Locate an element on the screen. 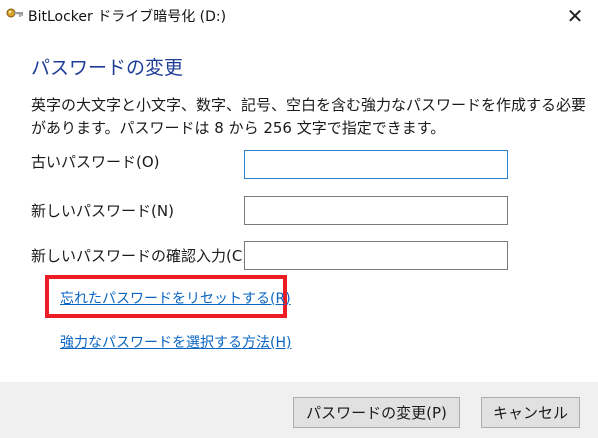 The height and width of the screenshot is (438, 598). old-password-label: 古いパスワード(O) is located at coordinates (95, 162).